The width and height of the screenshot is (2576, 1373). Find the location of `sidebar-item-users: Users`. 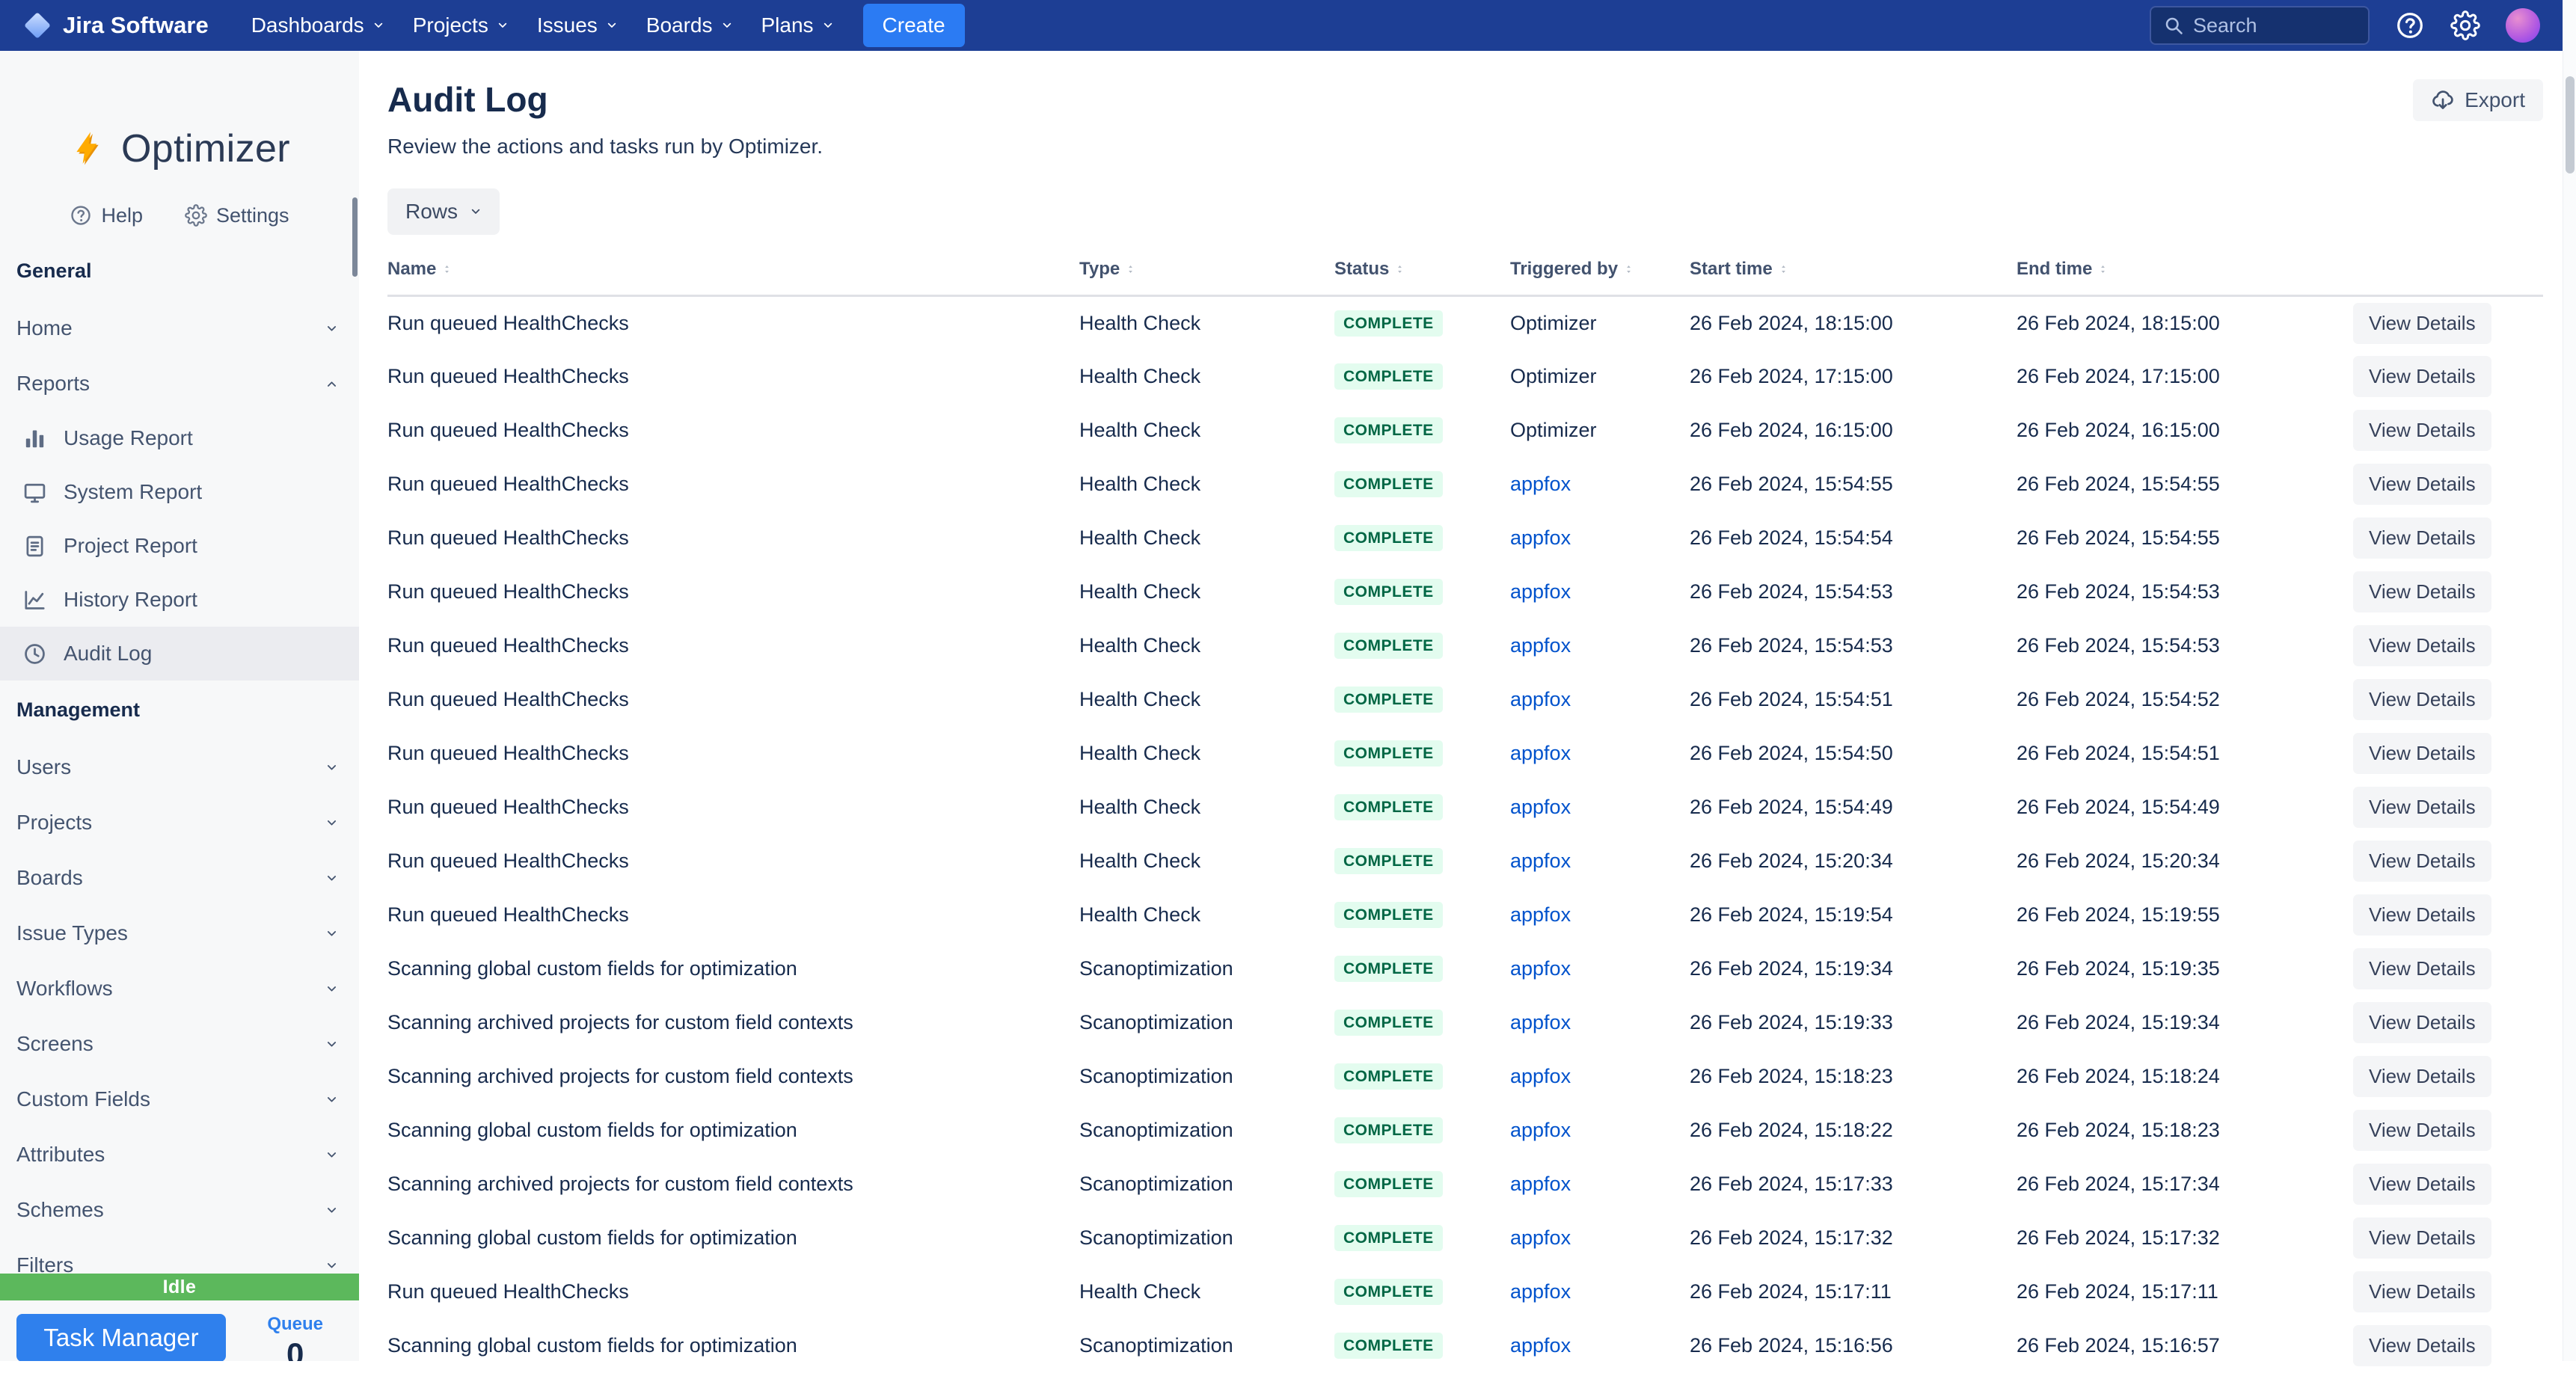

sidebar-item-users: Users is located at coordinates (179, 767).